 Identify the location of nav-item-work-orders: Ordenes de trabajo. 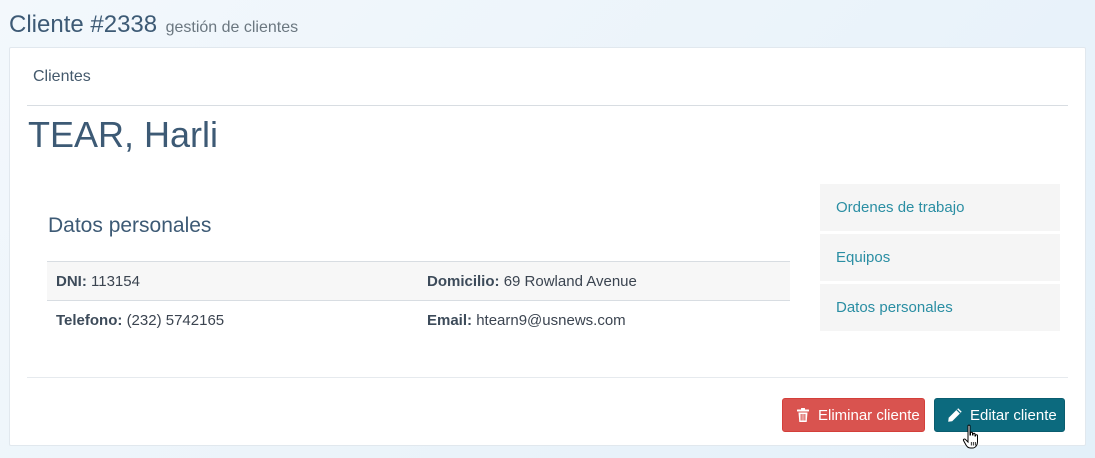
(940, 207).